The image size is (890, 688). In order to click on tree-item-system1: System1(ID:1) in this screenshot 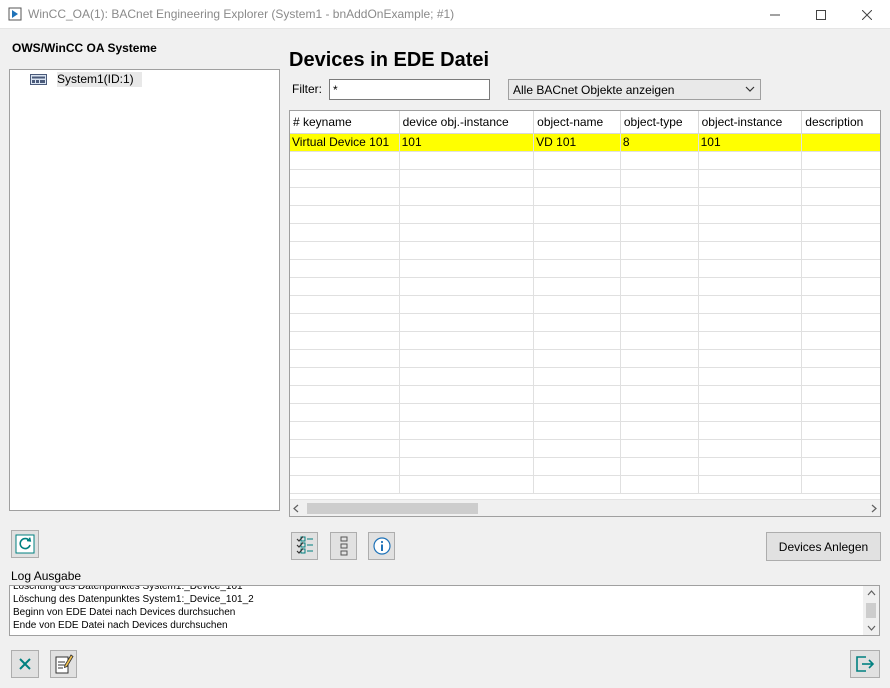, I will do `click(86, 79)`.